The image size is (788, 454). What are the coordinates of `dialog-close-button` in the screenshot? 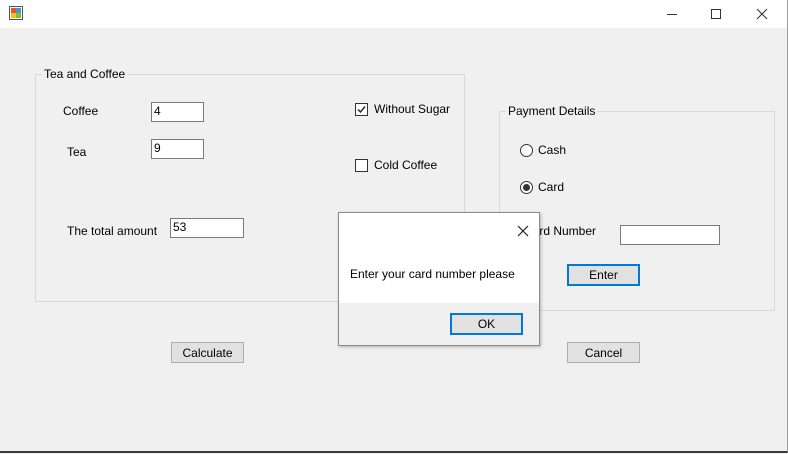 It's located at (523, 231).